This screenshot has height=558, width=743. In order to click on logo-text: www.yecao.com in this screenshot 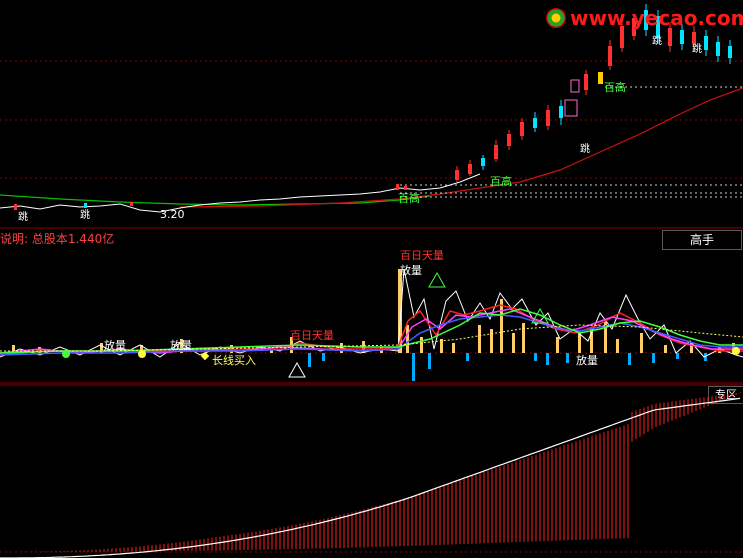, I will do `click(656, 18)`.